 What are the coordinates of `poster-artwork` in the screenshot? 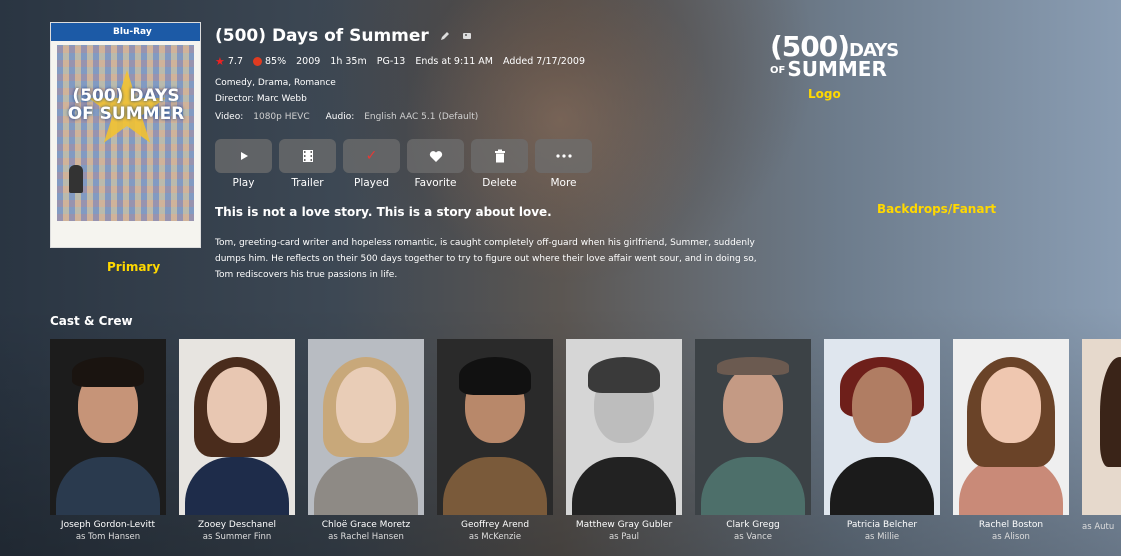 It's located at (125, 133).